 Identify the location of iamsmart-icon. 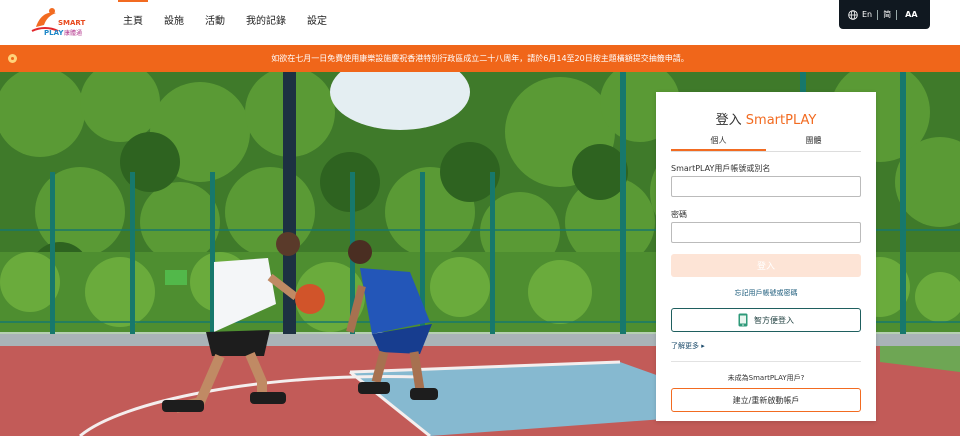
(743, 320).